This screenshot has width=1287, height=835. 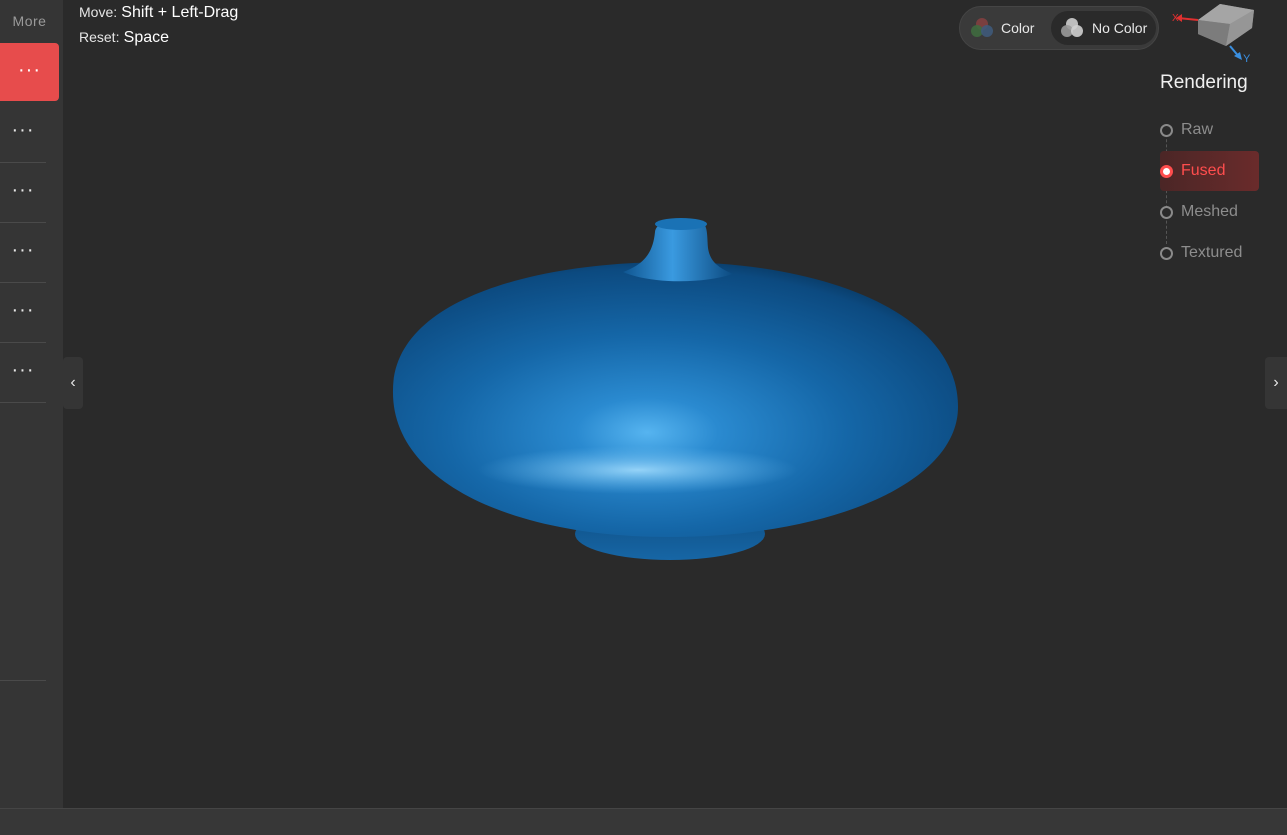 I want to click on left-sidebar: More ··· ··· ··· ··· ··· ···, so click(x=31, y=404).